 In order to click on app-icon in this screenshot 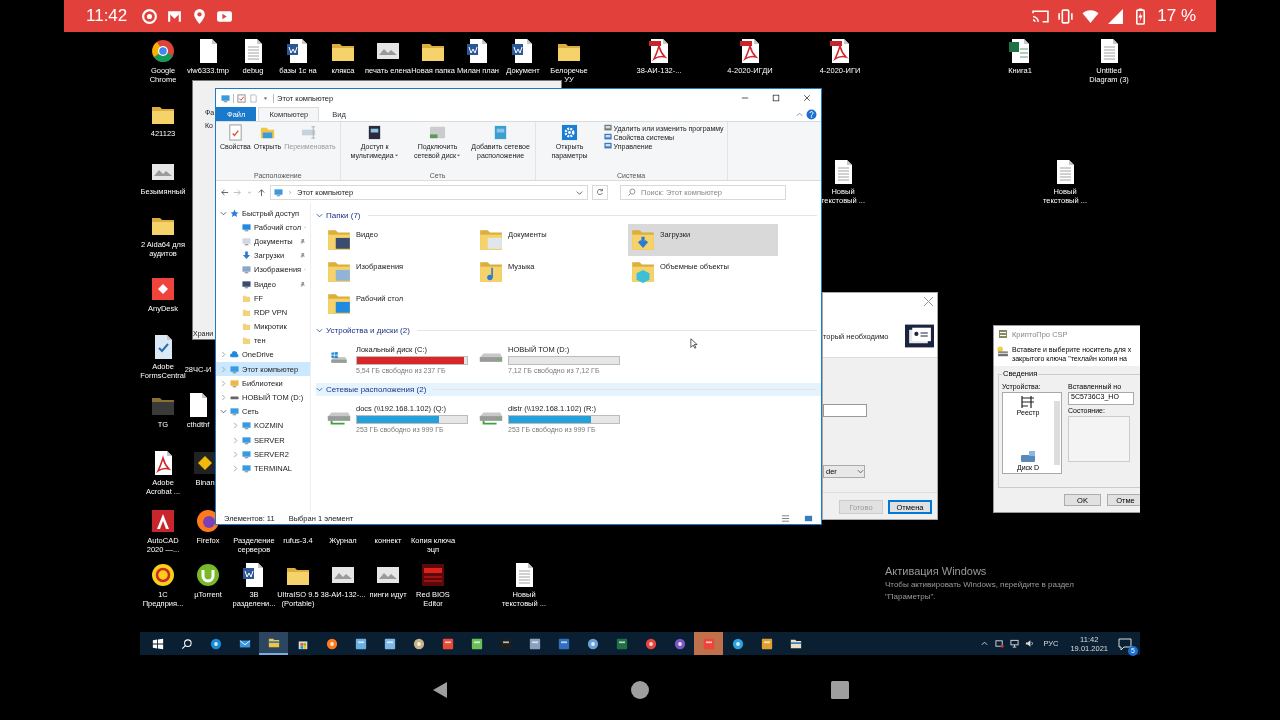, I will do `click(1003, 334)`.